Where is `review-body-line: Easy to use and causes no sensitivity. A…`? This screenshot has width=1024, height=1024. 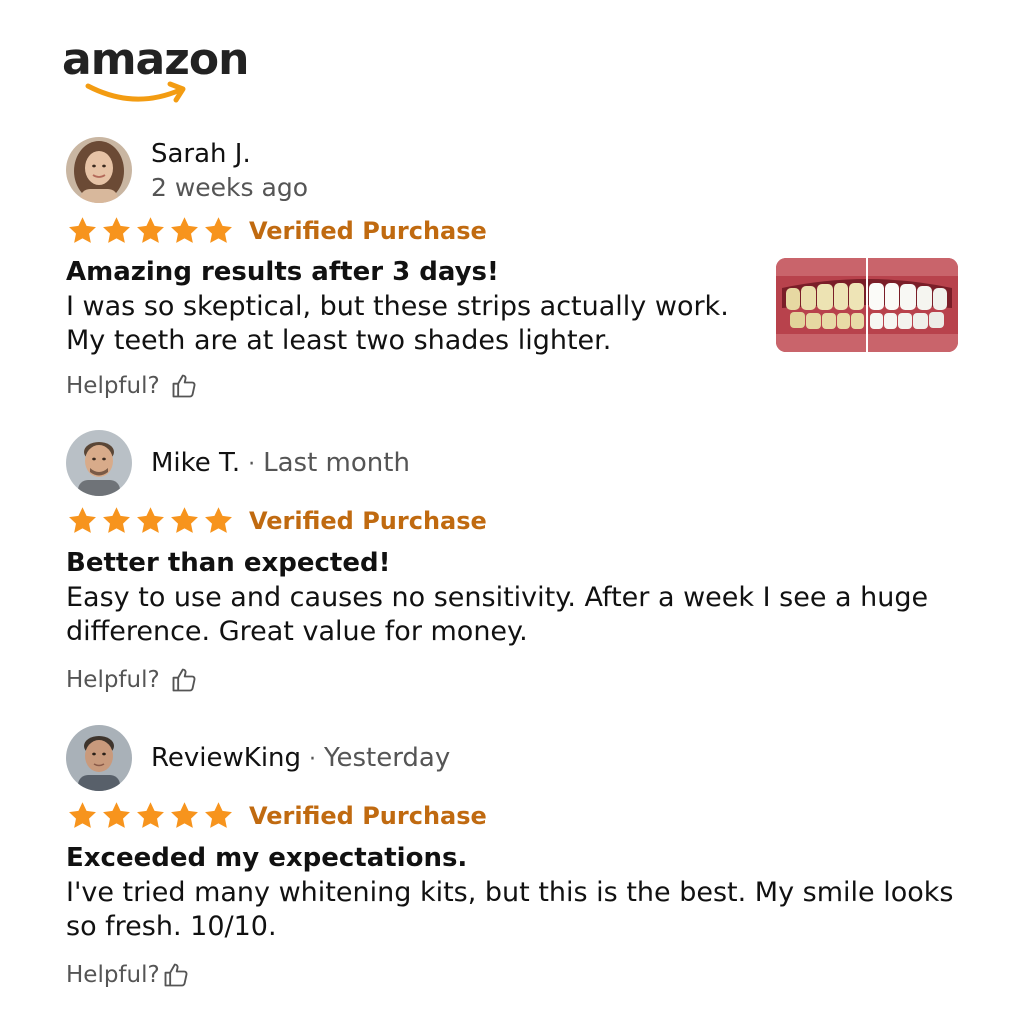
review-body-line: Easy to use and causes no sensitivity. A… is located at coordinates (497, 597).